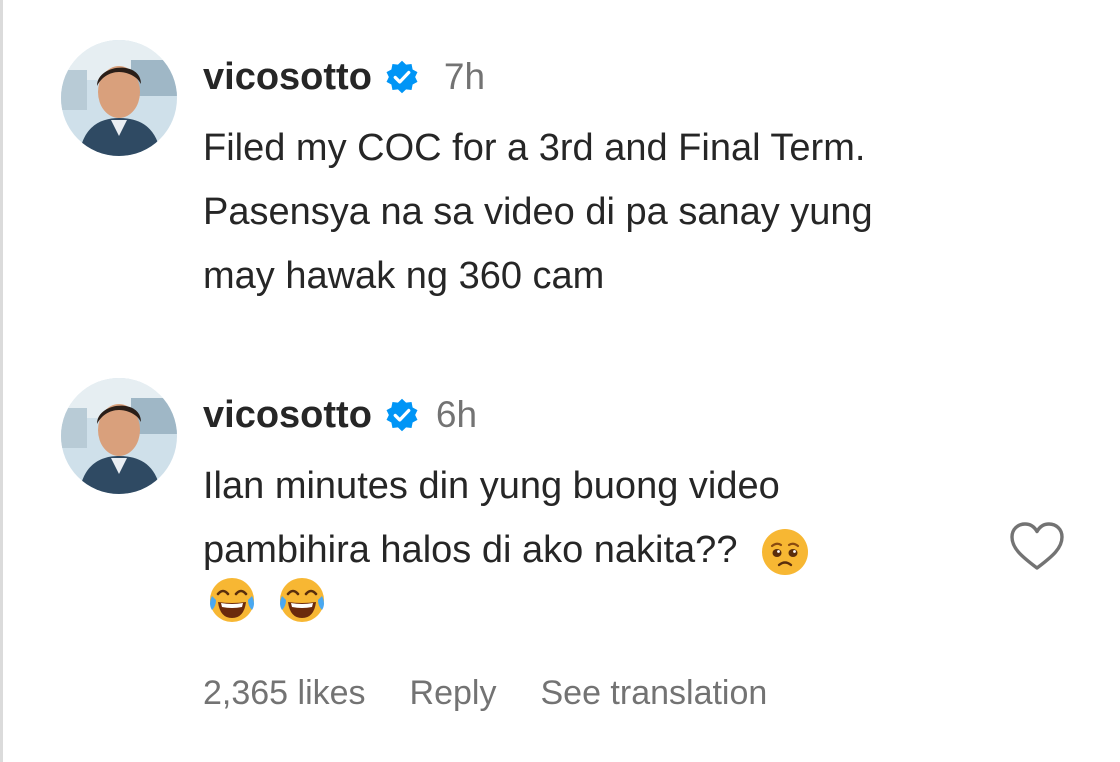 The width and height of the screenshot is (1120, 762). What do you see at coordinates (456, 415) in the screenshot?
I see `timestamp: 6h` at bounding box center [456, 415].